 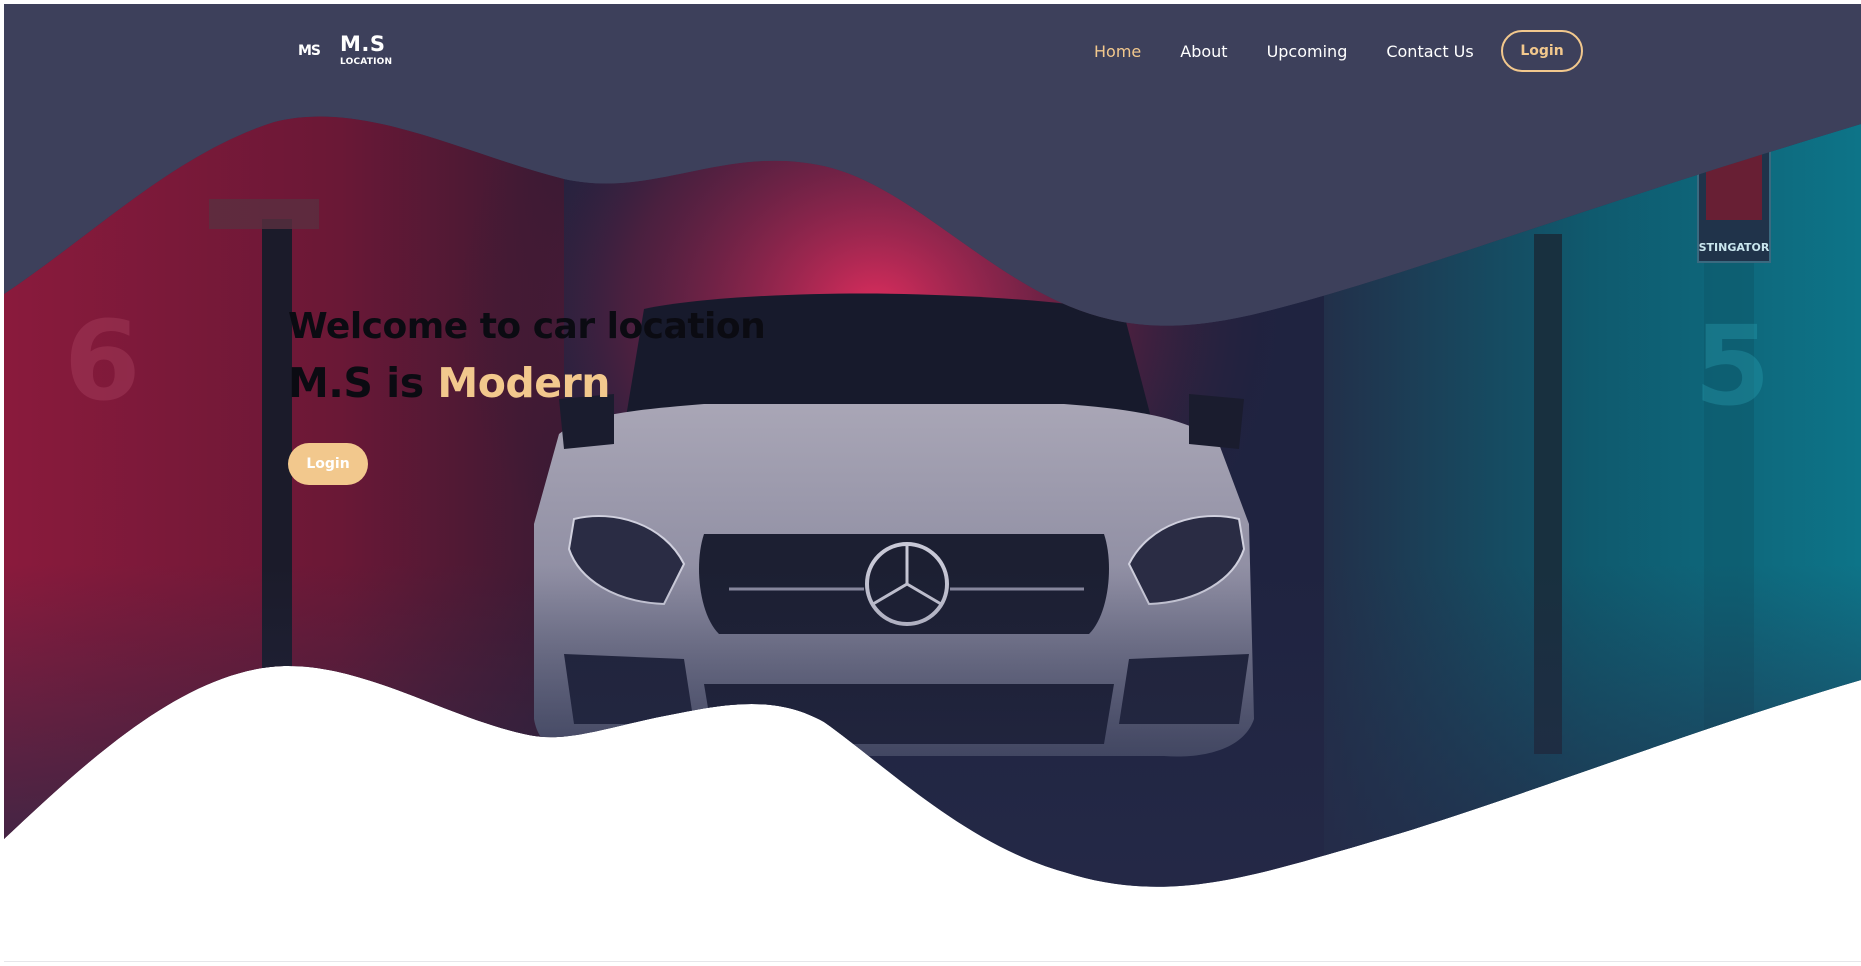 I want to click on wall-number-right: 5, so click(x=1732, y=366).